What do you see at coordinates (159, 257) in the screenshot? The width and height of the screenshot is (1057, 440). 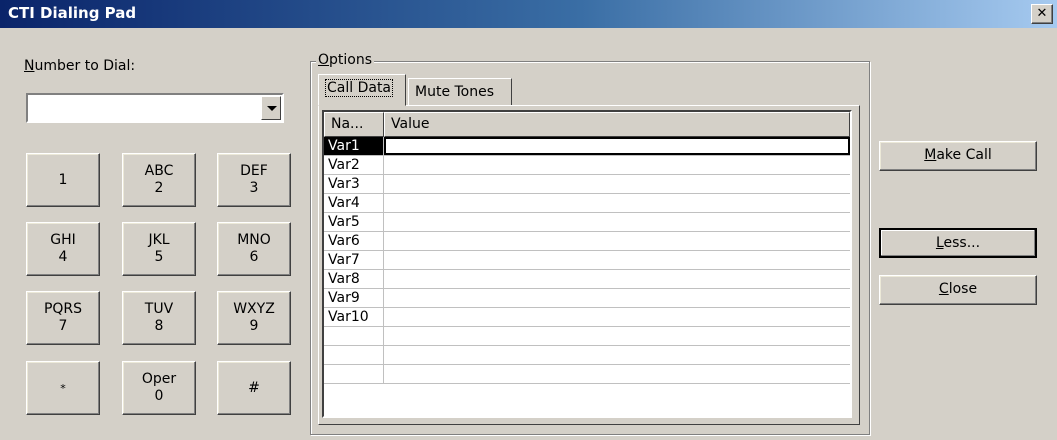 I see `key-digit: 5` at bounding box center [159, 257].